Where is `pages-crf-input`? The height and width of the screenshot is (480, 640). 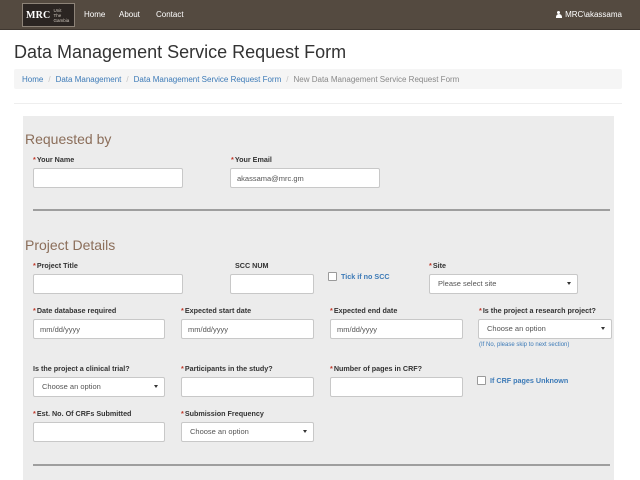 pages-crf-input is located at coordinates (396, 387).